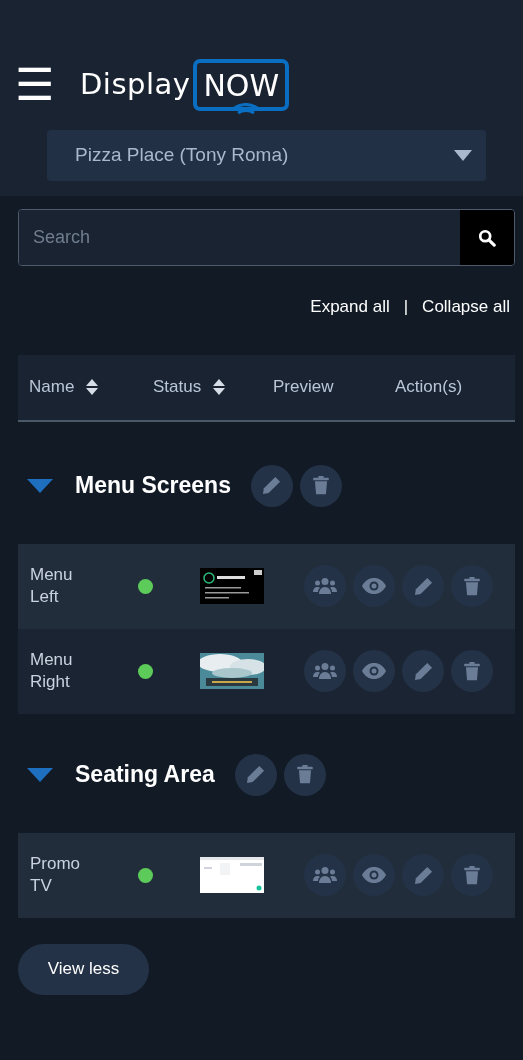 The width and height of the screenshot is (523, 1060). Describe the element at coordinates (350, 307) in the screenshot. I see `expand-all-link: Expand all` at that location.